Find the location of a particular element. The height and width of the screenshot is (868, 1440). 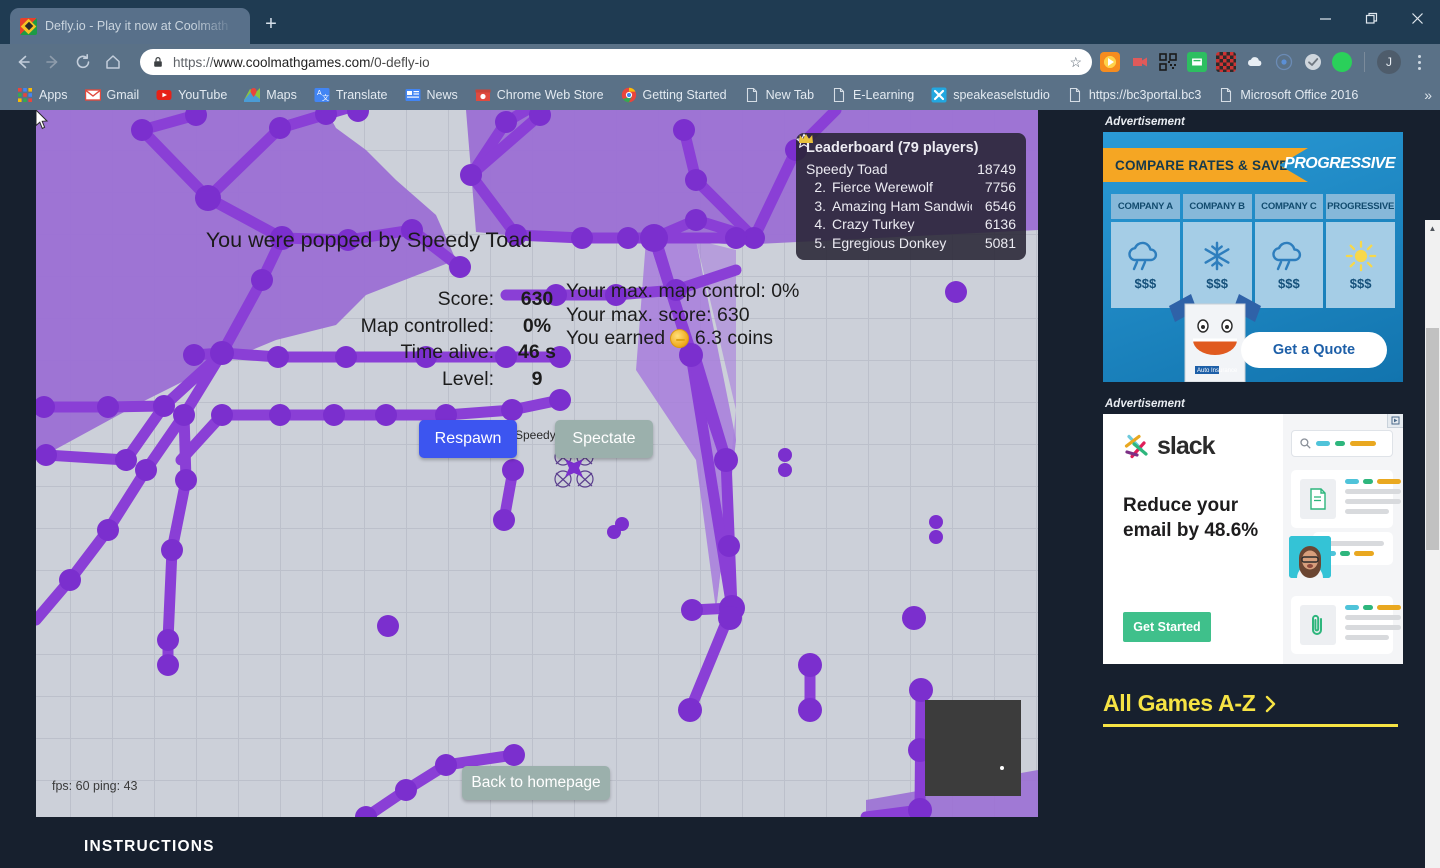

leaderboard-player-name: Fierce Werewolf is located at coordinates (882, 187).